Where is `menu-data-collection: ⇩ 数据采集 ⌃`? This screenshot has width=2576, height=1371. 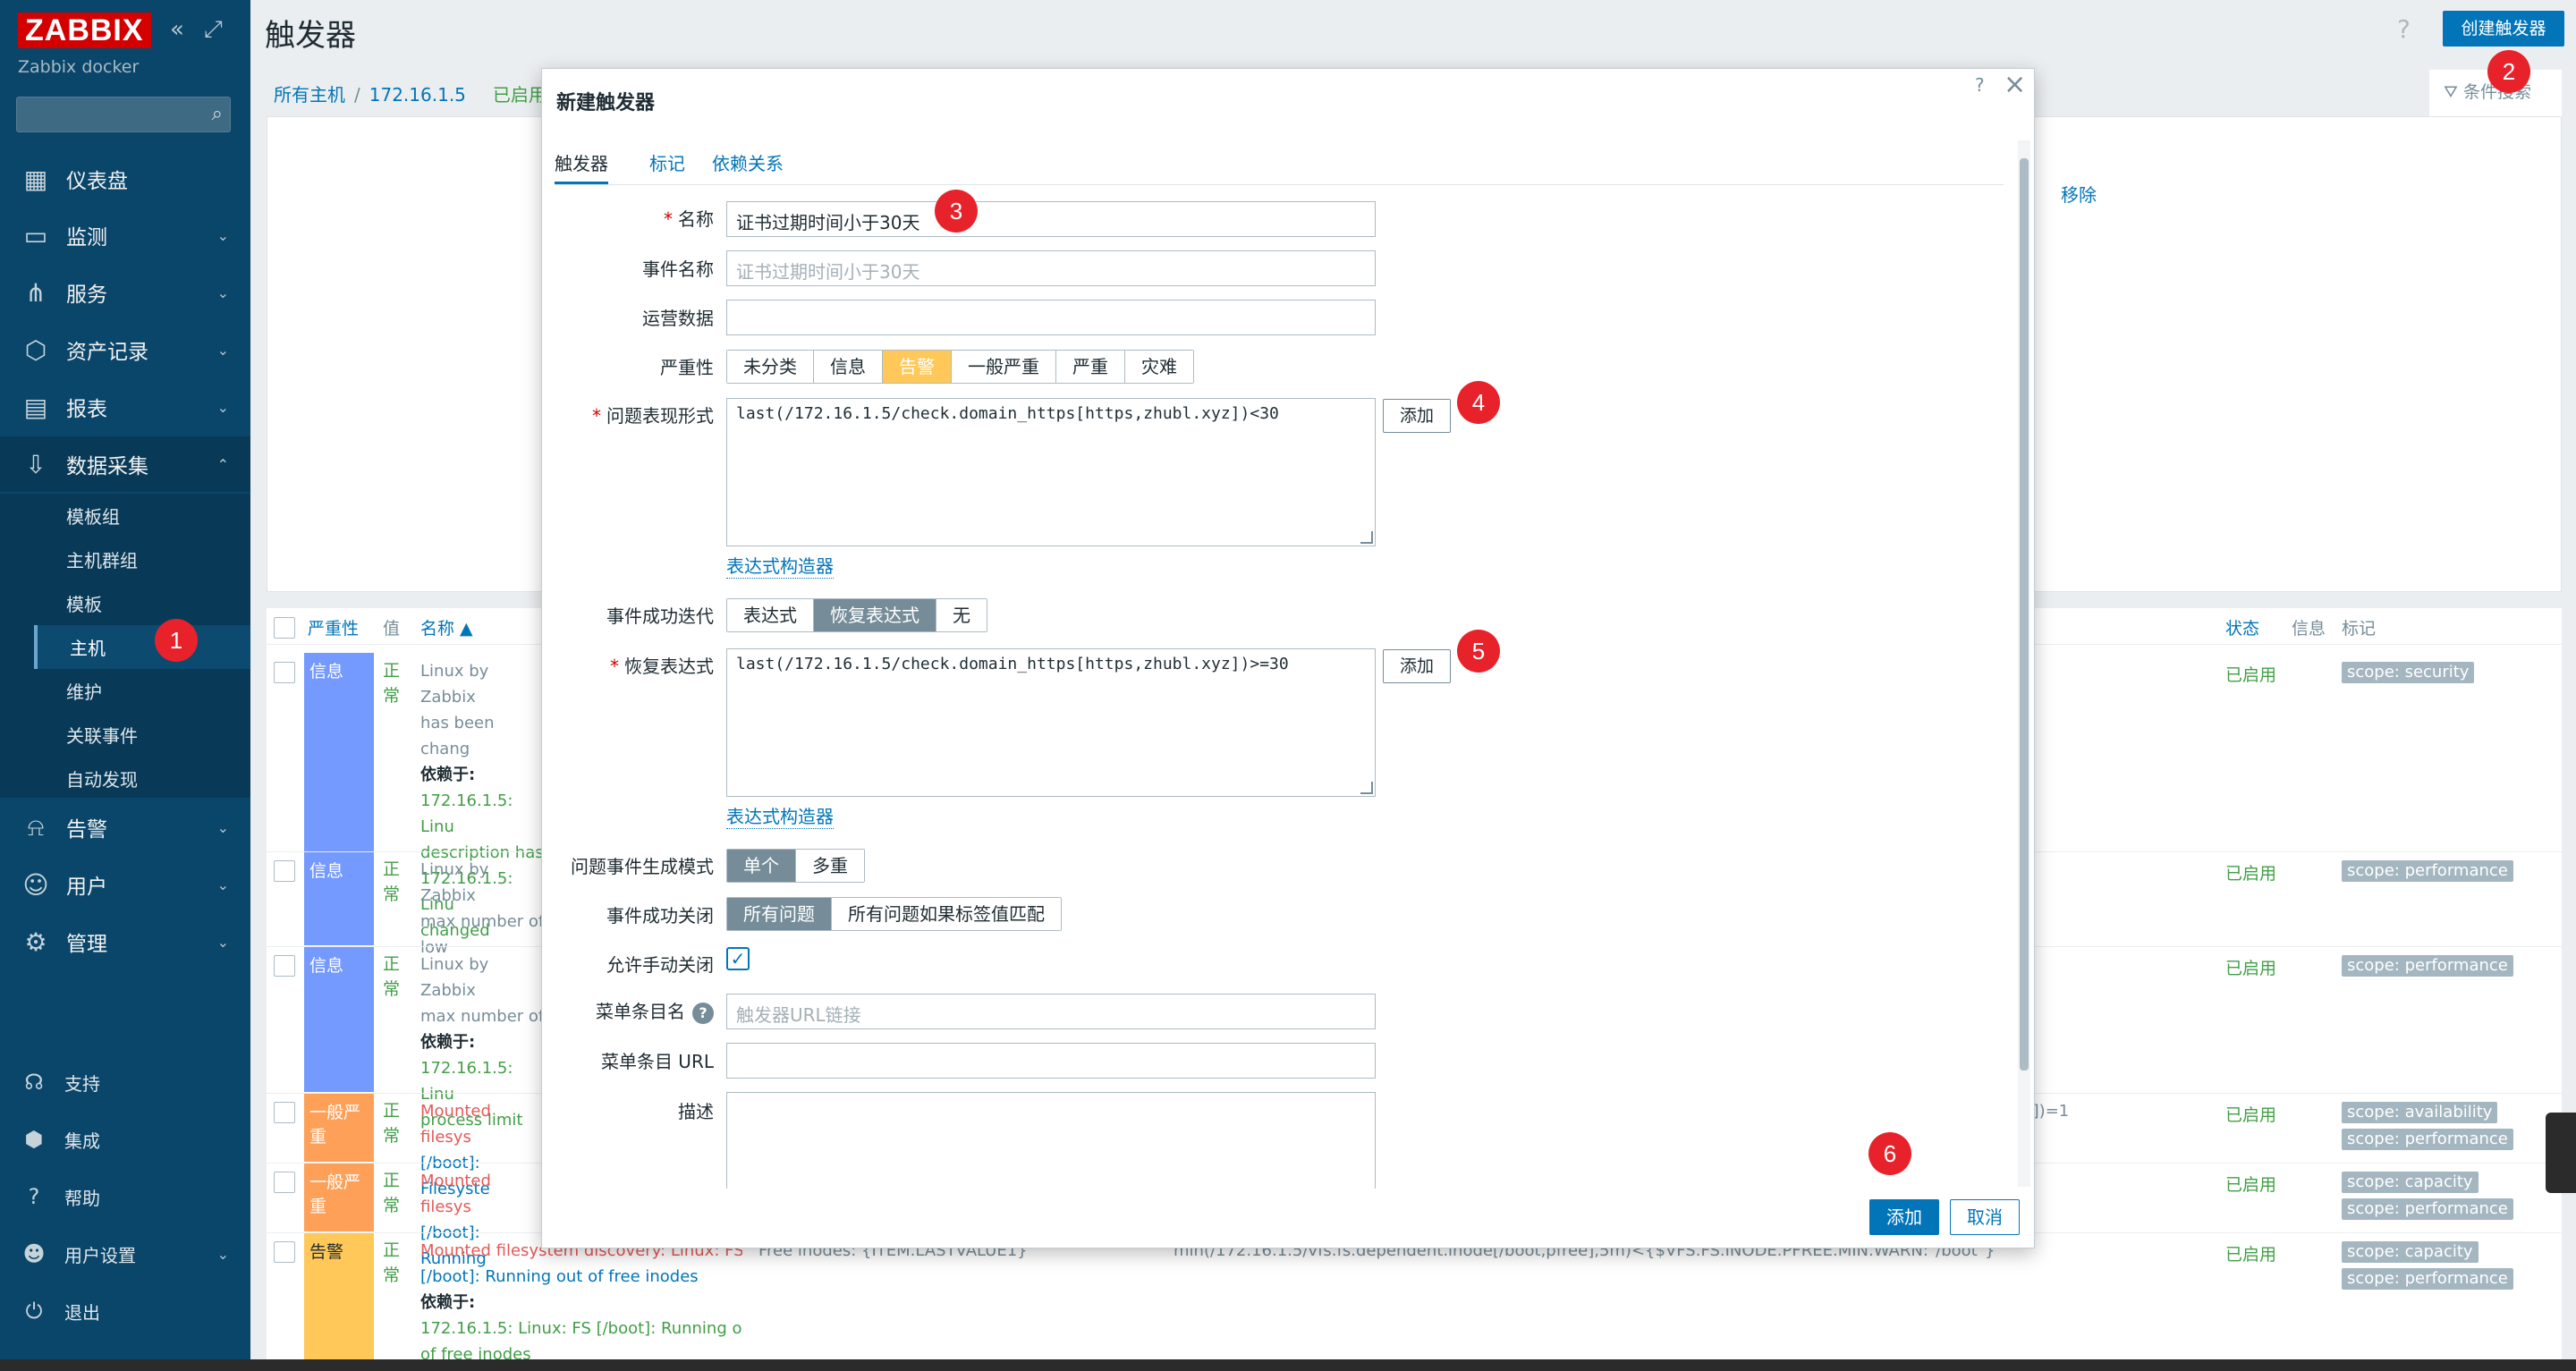
menu-data-collection: ⇩ 数据采集 ⌃ is located at coordinates (125, 464).